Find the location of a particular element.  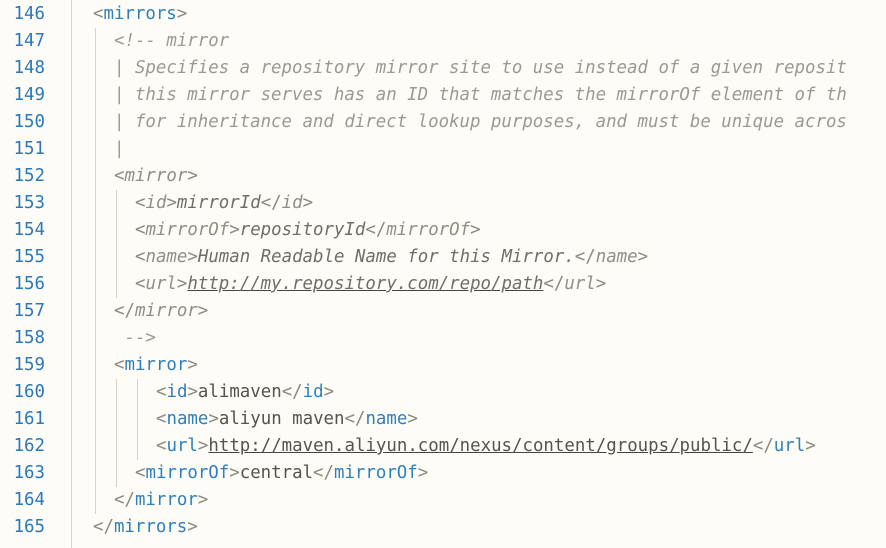

line-number: 154 is located at coordinates (29, 230).